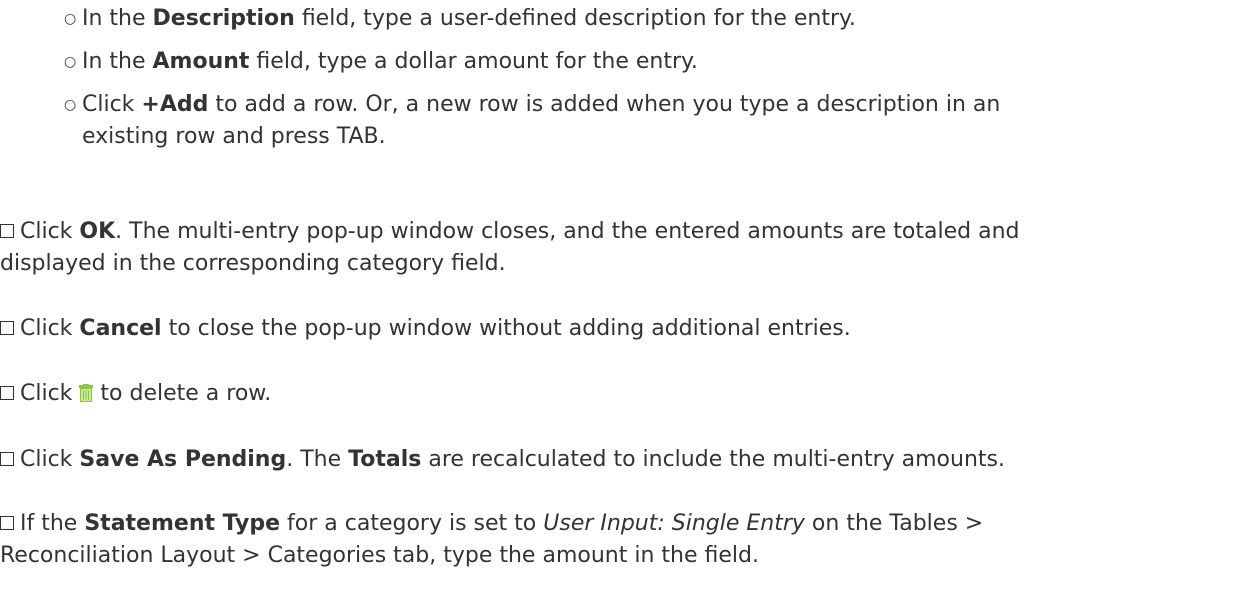  Describe the element at coordinates (385, 459) in the screenshot. I see `para-bold-text: Totals` at that location.